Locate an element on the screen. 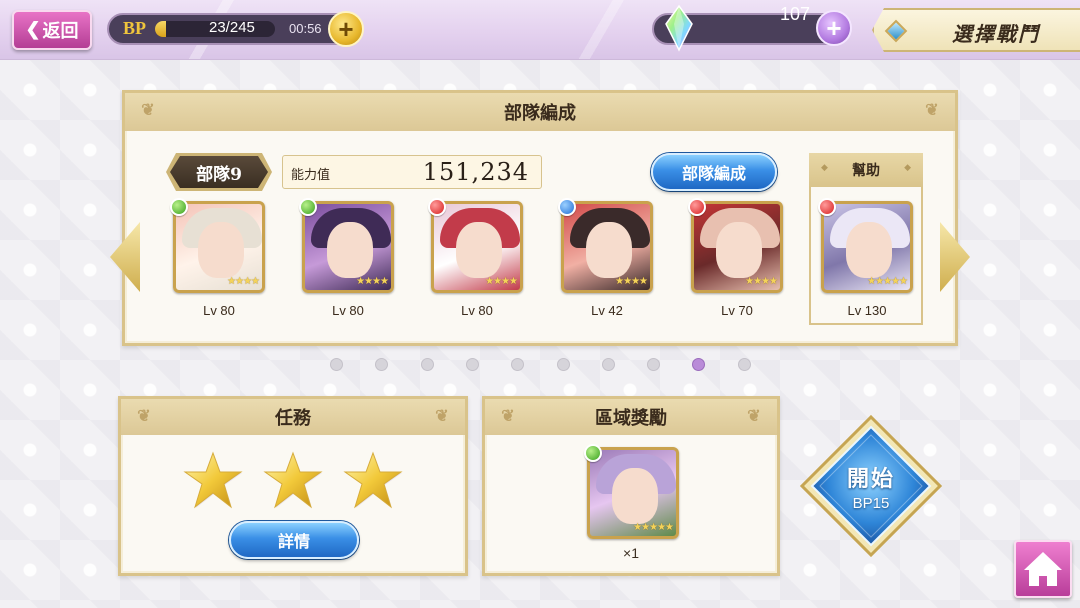 This screenshot has width=1080, height=608. support-label: 幫助 is located at coordinates (866, 170).